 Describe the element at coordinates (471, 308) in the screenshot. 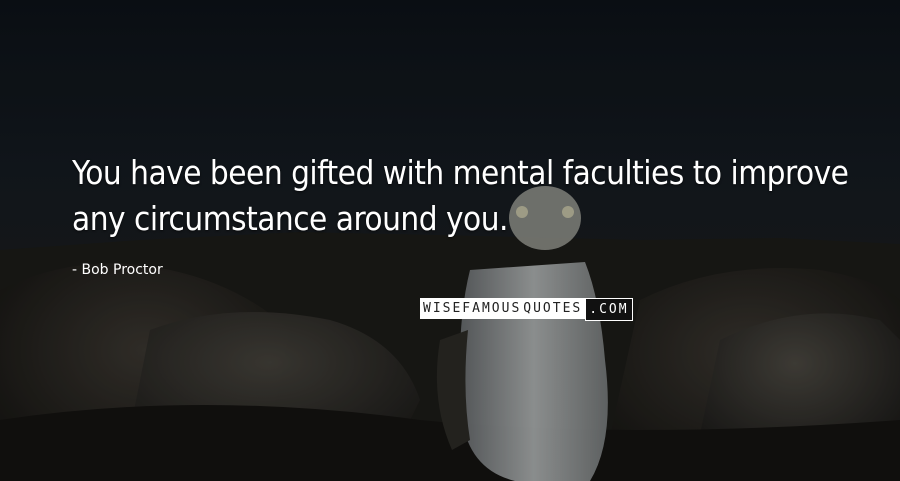

I see `brand-part-1: WISEFAMOUS` at that location.